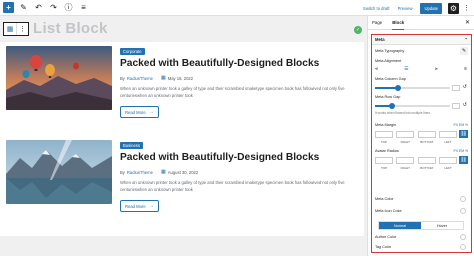  What do you see at coordinates (59, 78) in the screenshot?
I see `post-thumbnail-balloons` at bounding box center [59, 78].